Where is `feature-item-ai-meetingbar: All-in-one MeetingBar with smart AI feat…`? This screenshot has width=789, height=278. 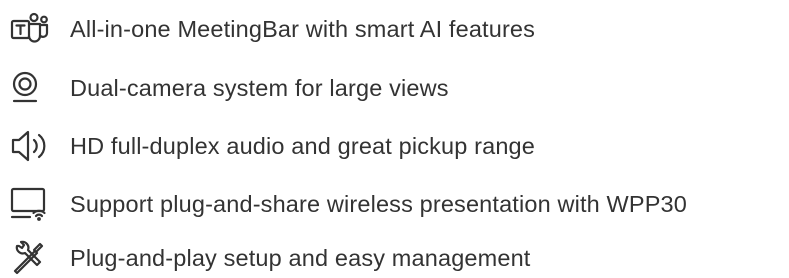 feature-item-ai-meetingbar: All-in-one MeetingBar with smart AI feat… is located at coordinates (394, 29).